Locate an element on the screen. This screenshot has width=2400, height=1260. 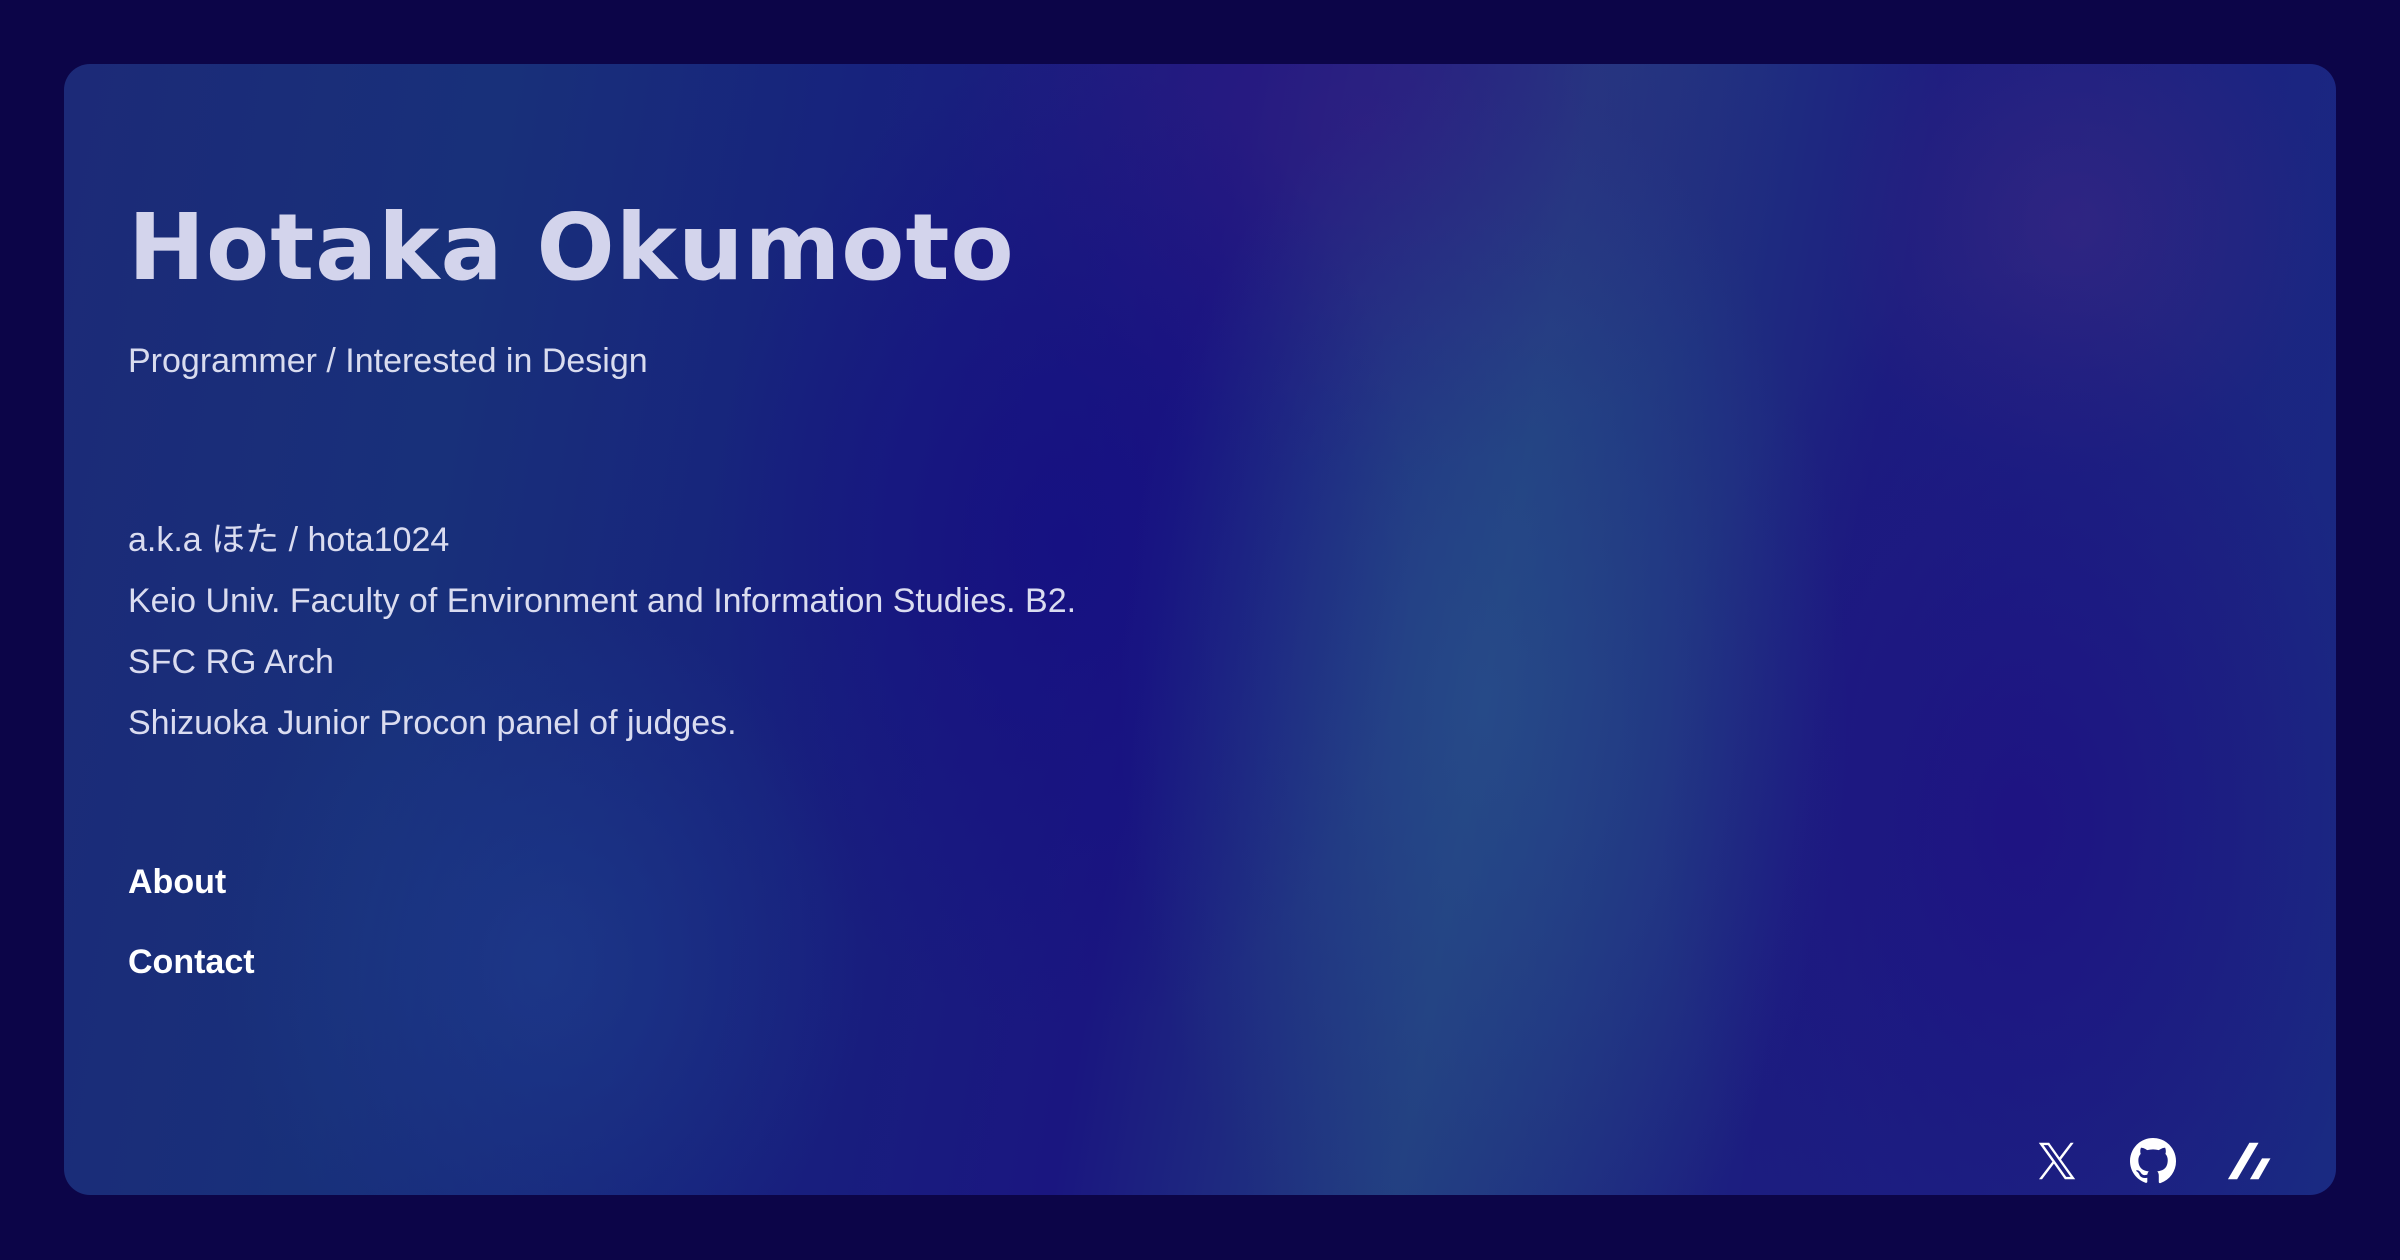
bio-role: Shizuoka Junior Procon panel of judges. is located at coordinates (432, 723).